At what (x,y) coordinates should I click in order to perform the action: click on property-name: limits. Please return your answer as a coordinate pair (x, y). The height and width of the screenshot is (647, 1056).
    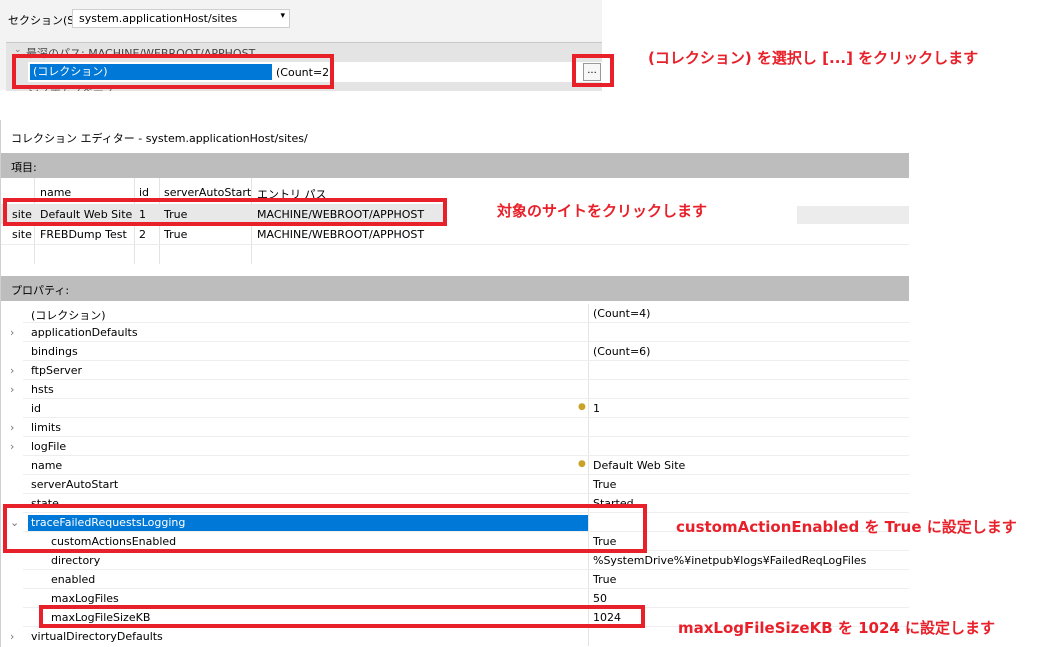
    Looking at the image, I should click on (46, 427).